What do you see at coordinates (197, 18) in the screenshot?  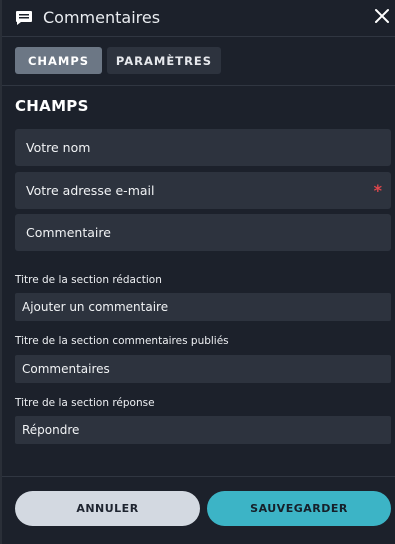 I see `panel-header: Commentaires` at bounding box center [197, 18].